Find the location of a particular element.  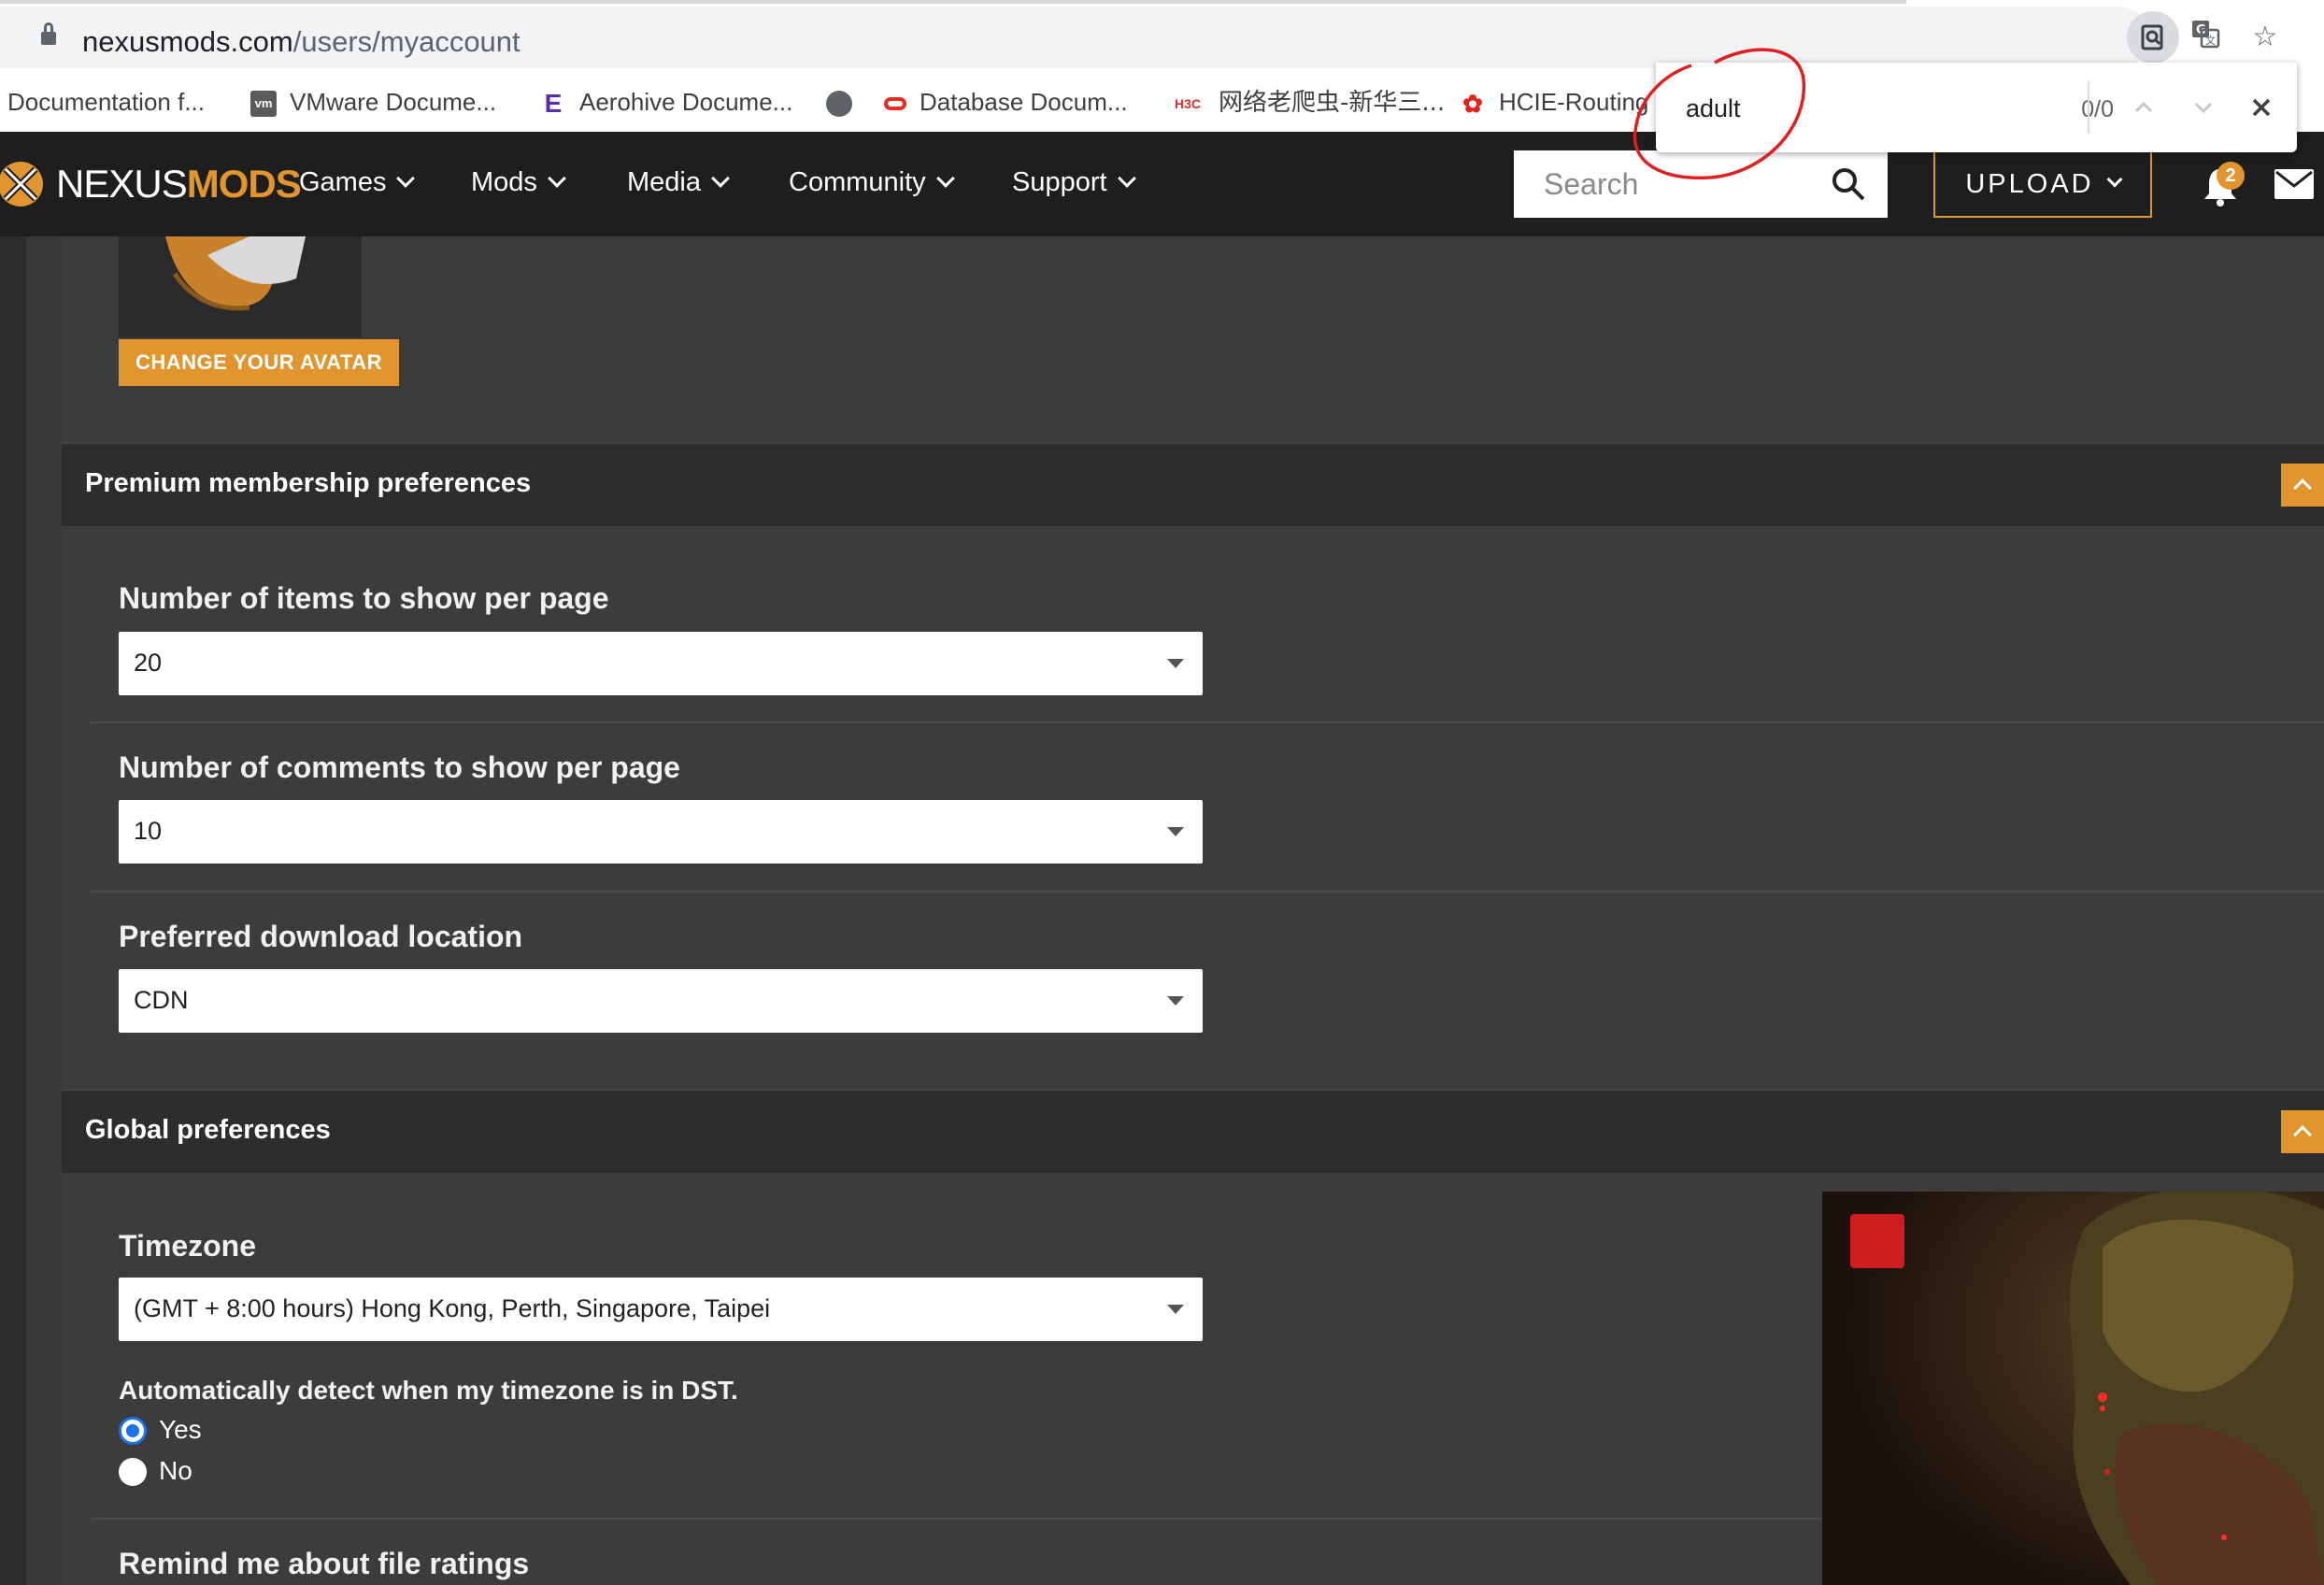

nav-mods: Mods is located at coordinates (518, 183).